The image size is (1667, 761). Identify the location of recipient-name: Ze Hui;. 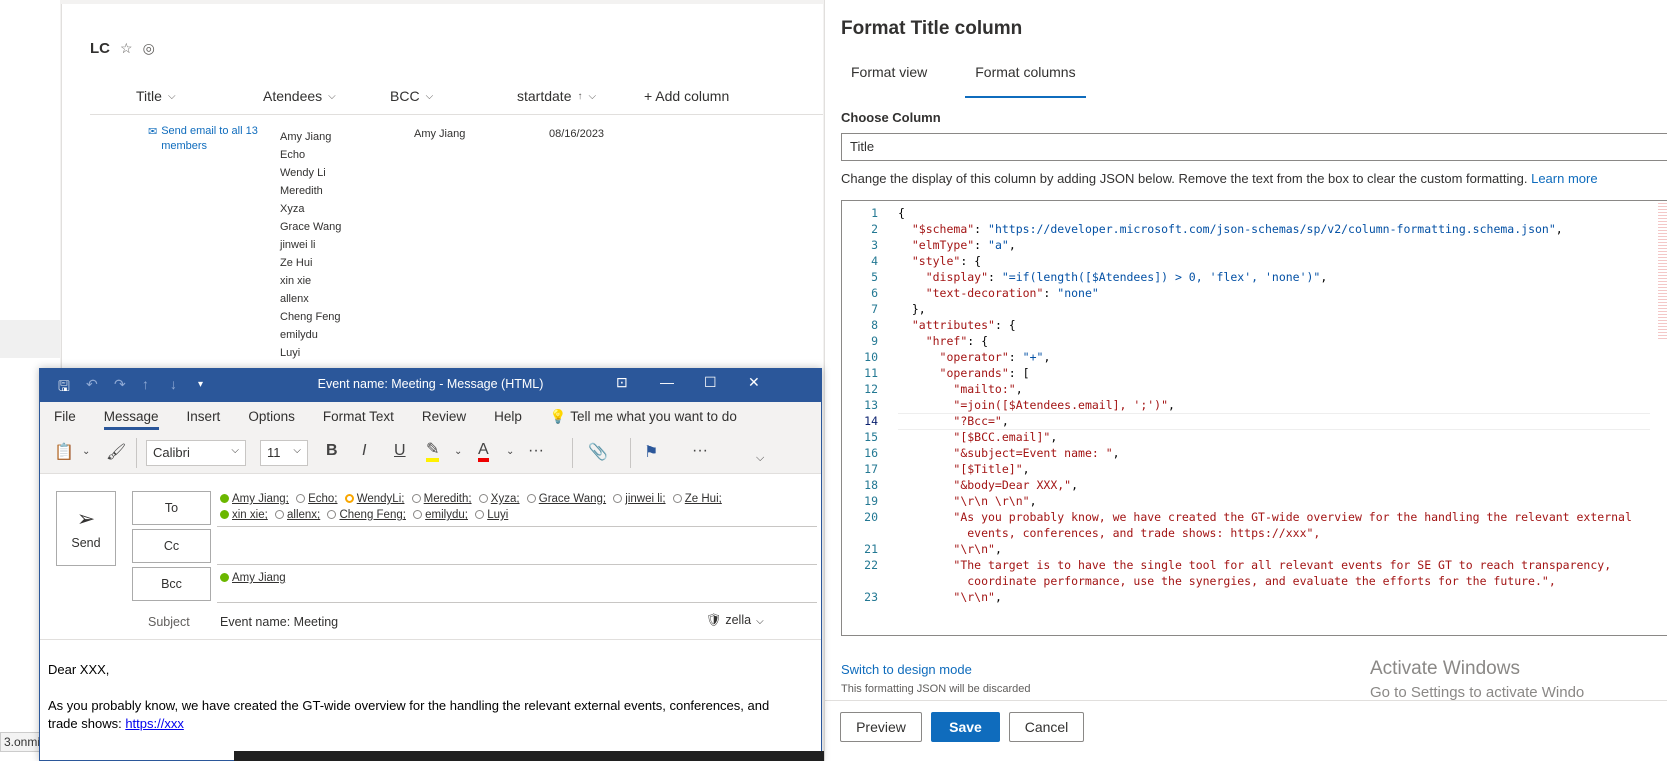
(703, 499).